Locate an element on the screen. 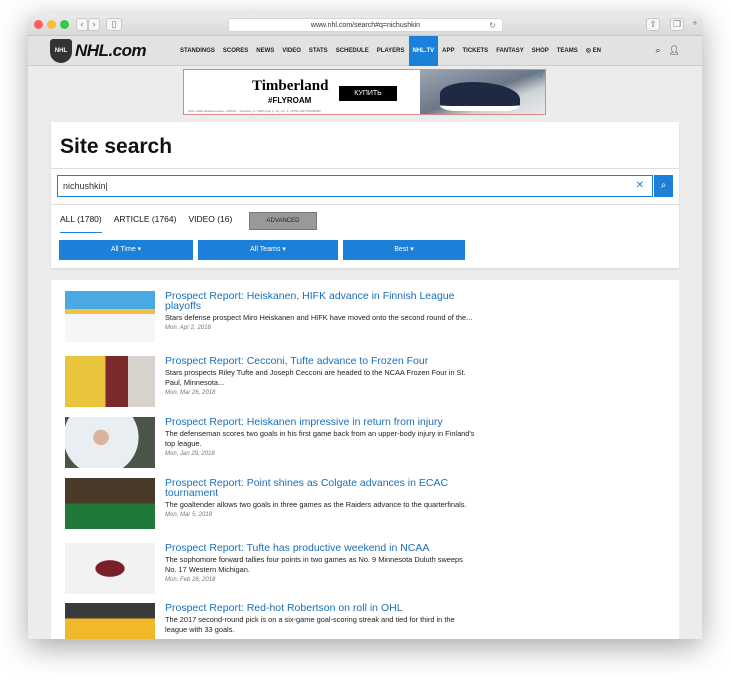  ad-tagline: #FLYROAM is located at coordinates (290, 100).